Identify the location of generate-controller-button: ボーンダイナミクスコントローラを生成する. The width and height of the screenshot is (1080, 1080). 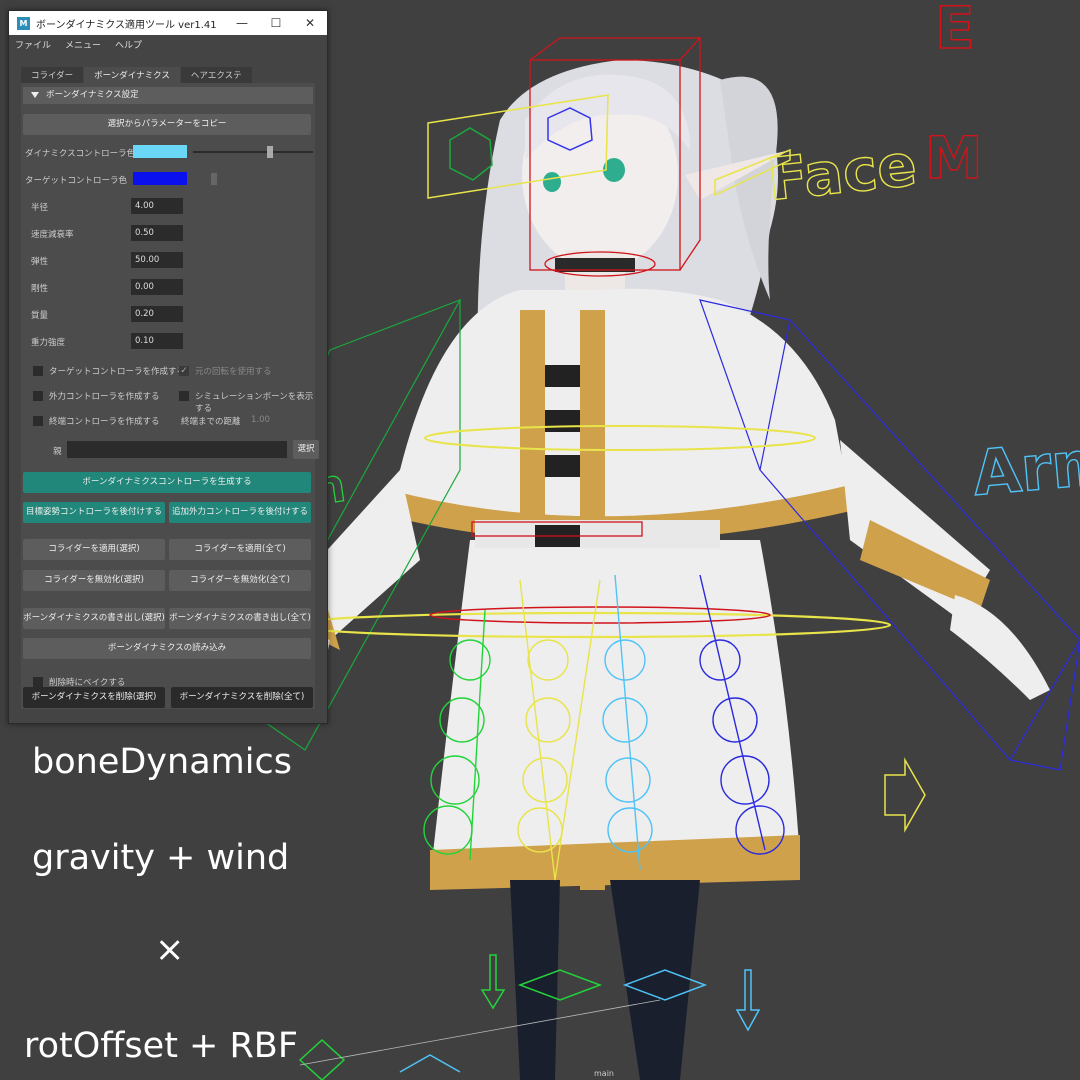
(167, 482).